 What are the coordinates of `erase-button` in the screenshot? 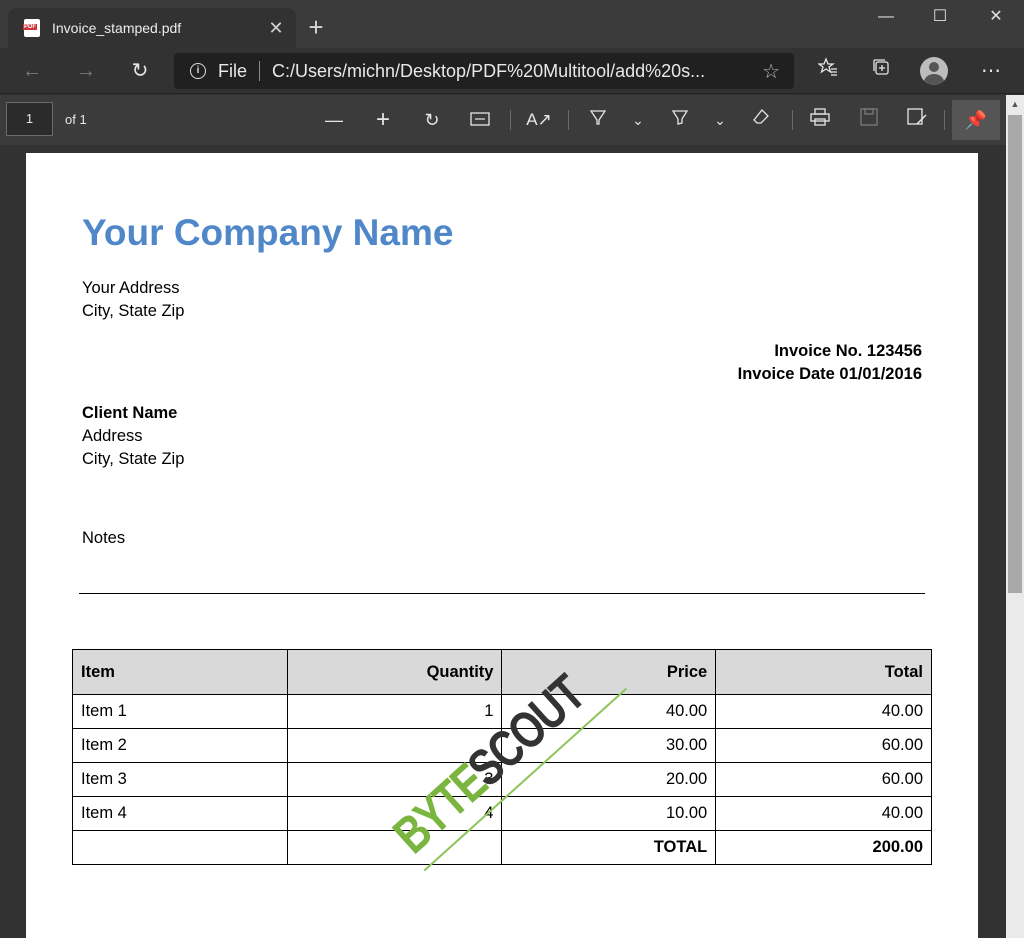 It's located at (761, 120).